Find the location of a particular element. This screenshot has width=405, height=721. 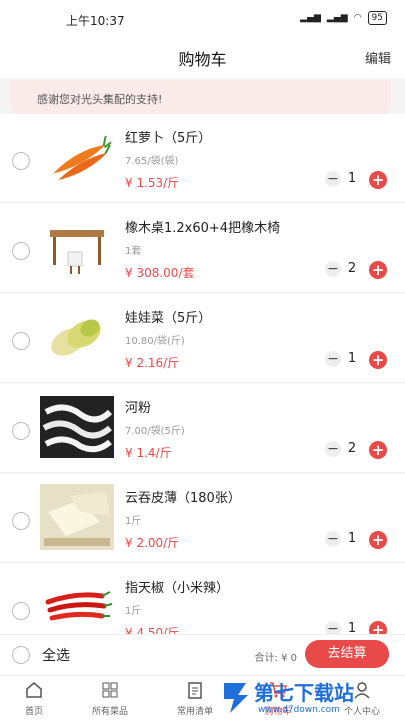

page-header: 购物车 编辑 is located at coordinates (202, 58).